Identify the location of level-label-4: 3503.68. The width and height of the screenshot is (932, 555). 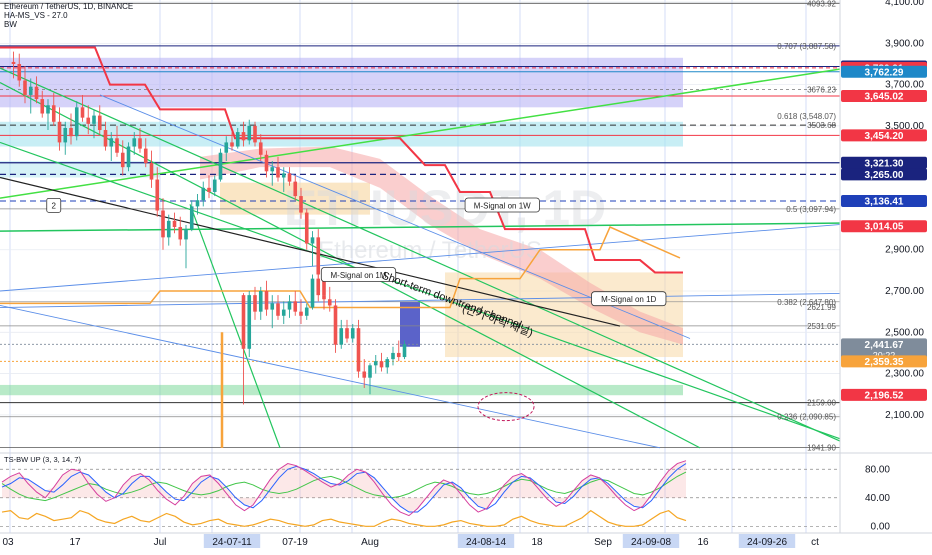
(821, 125).